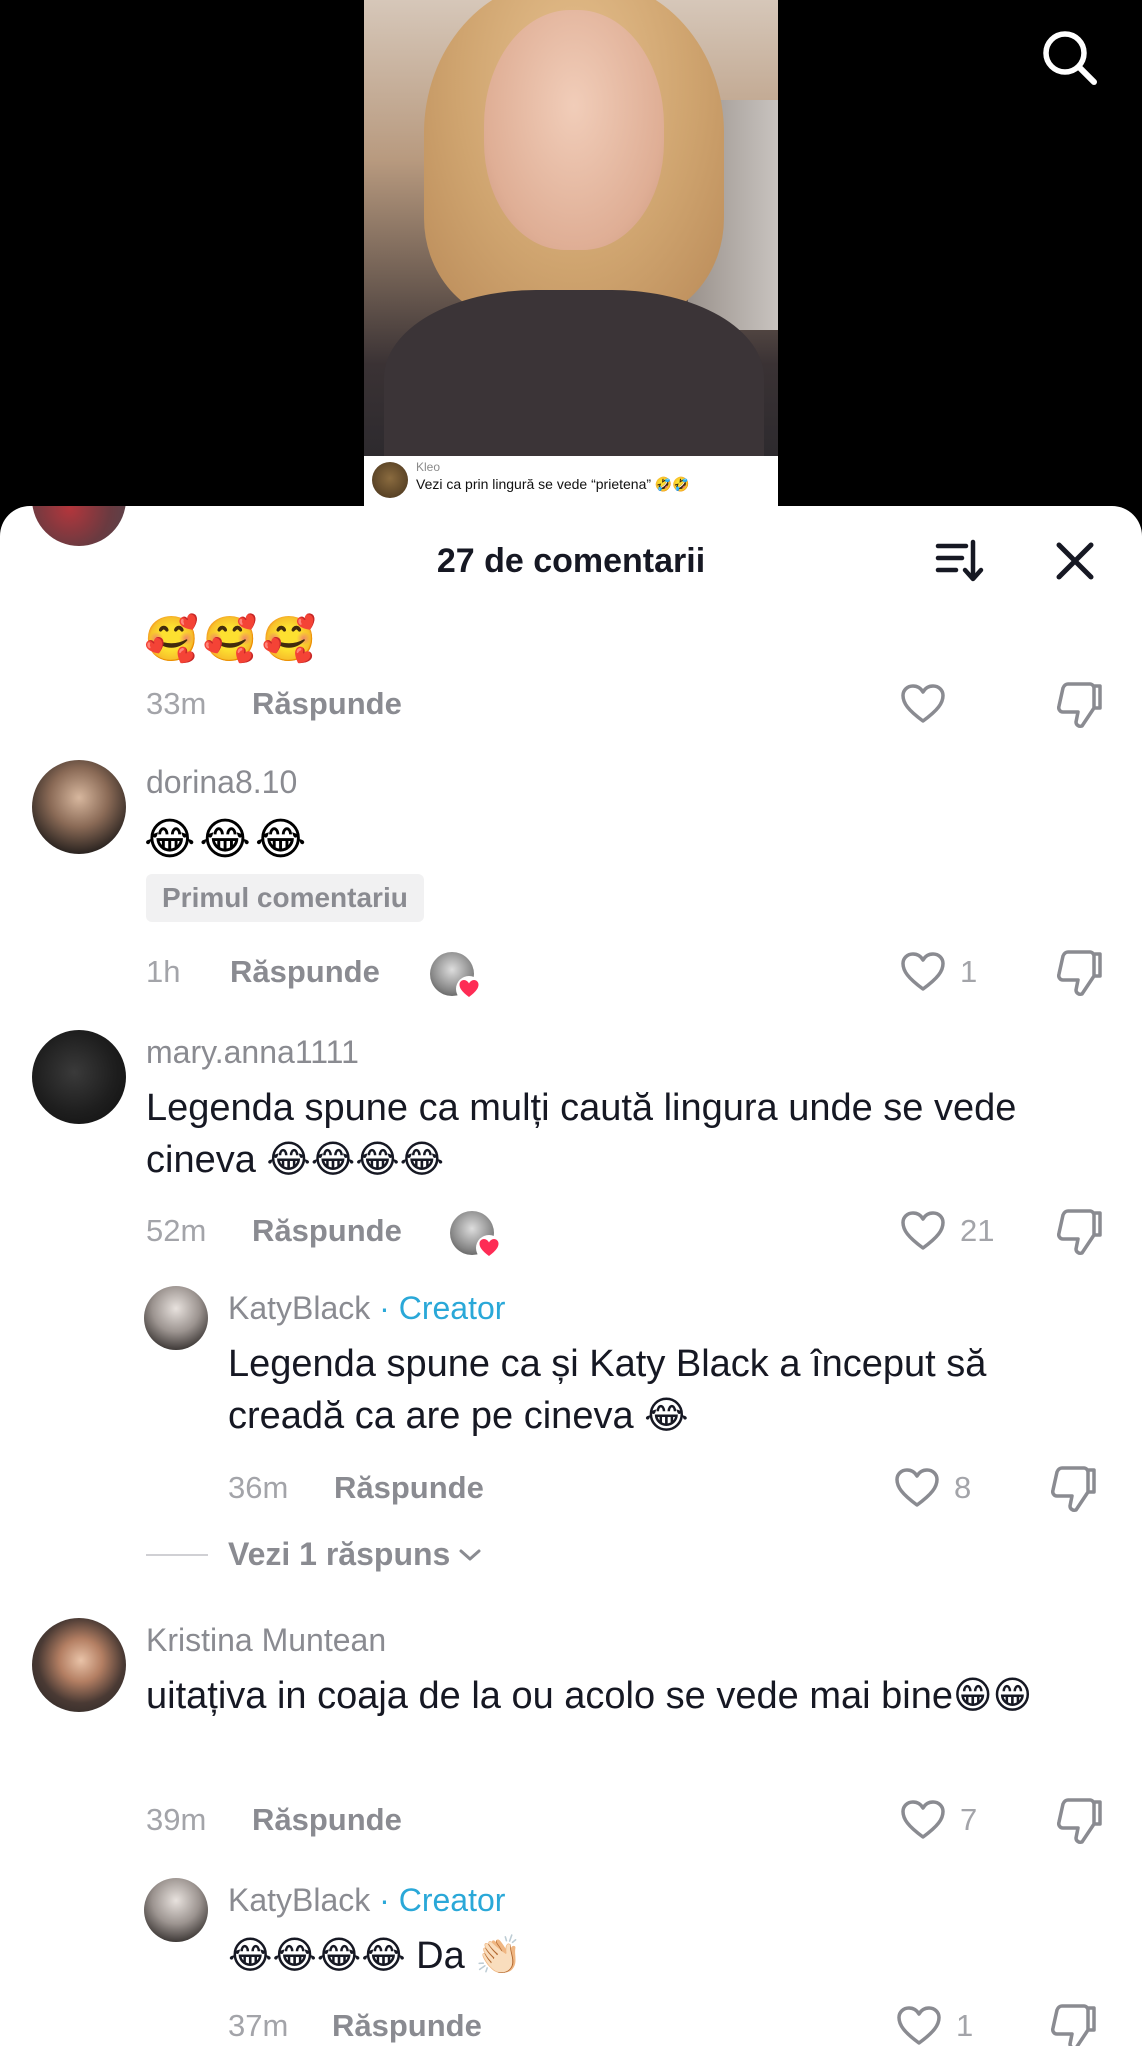 The height and width of the screenshot is (2046, 1142). What do you see at coordinates (947, 1231) in the screenshot?
I see `like-button: 21` at bounding box center [947, 1231].